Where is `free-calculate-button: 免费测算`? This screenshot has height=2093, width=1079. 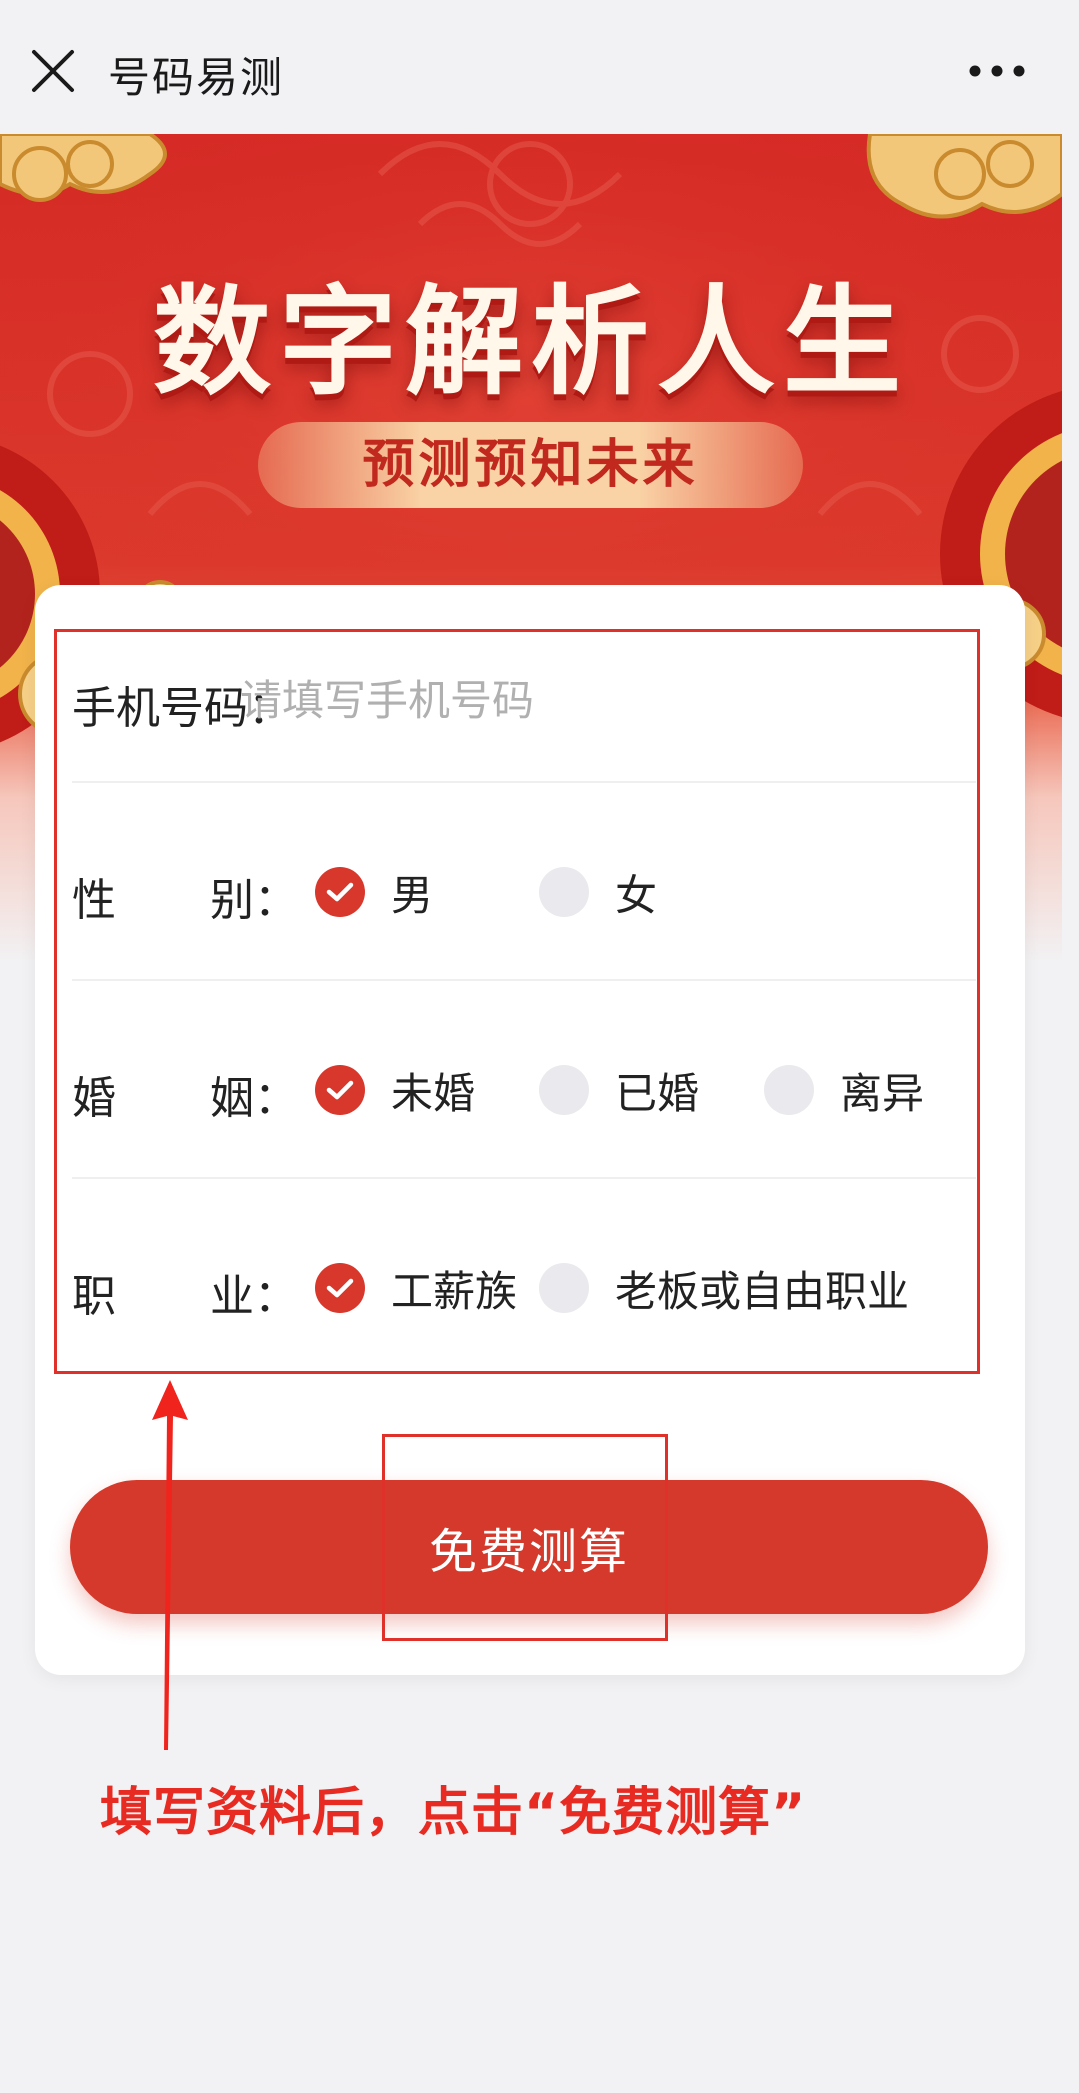
free-calculate-button: 免费测算 is located at coordinates (529, 1547).